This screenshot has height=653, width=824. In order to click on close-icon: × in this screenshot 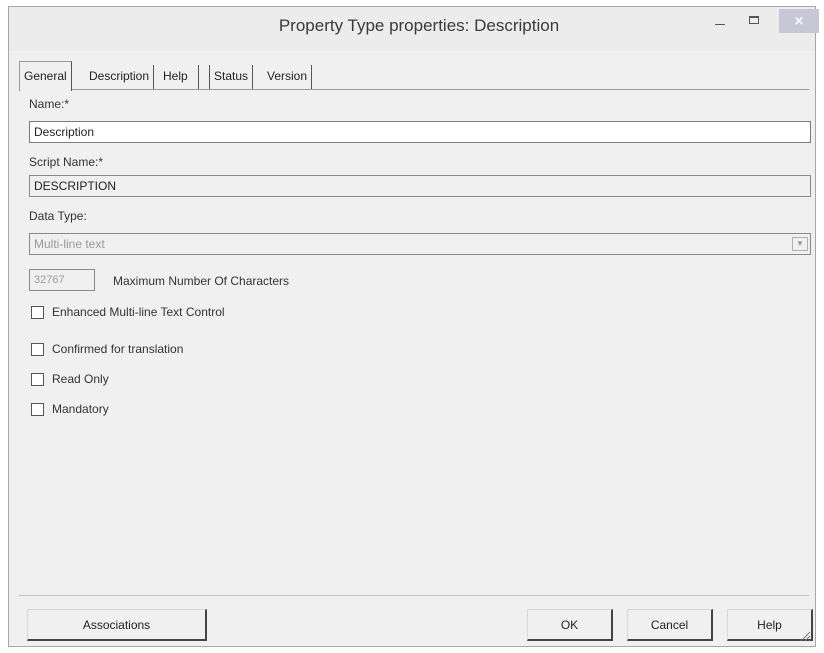, I will do `click(799, 21)`.